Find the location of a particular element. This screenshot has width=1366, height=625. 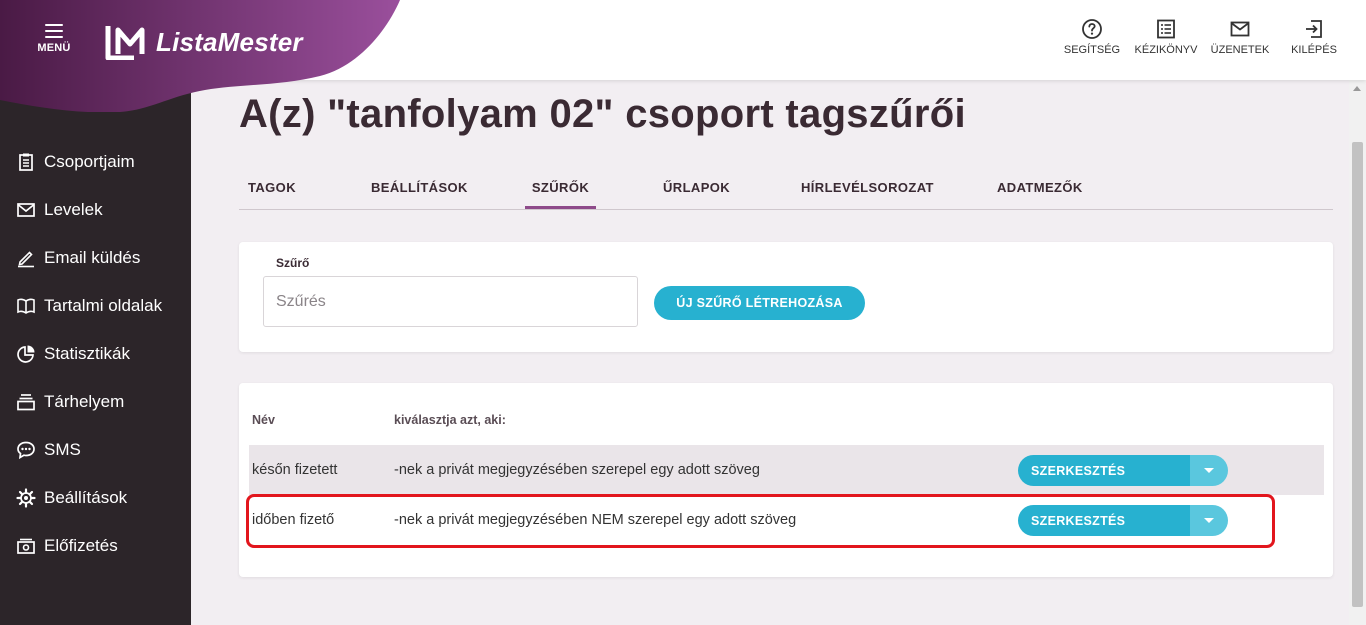

gear-icon is located at coordinates (26, 498).